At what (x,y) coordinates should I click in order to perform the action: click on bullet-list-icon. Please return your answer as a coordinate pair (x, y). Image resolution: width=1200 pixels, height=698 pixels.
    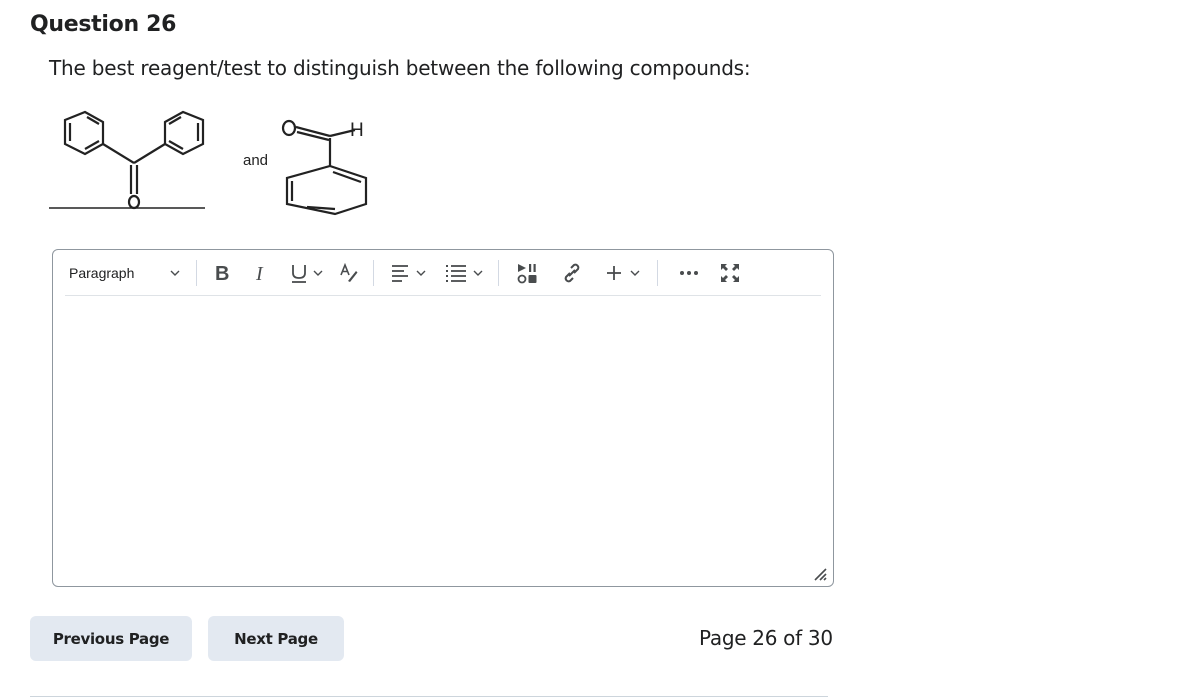
    Looking at the image, I should click on (456, 273).